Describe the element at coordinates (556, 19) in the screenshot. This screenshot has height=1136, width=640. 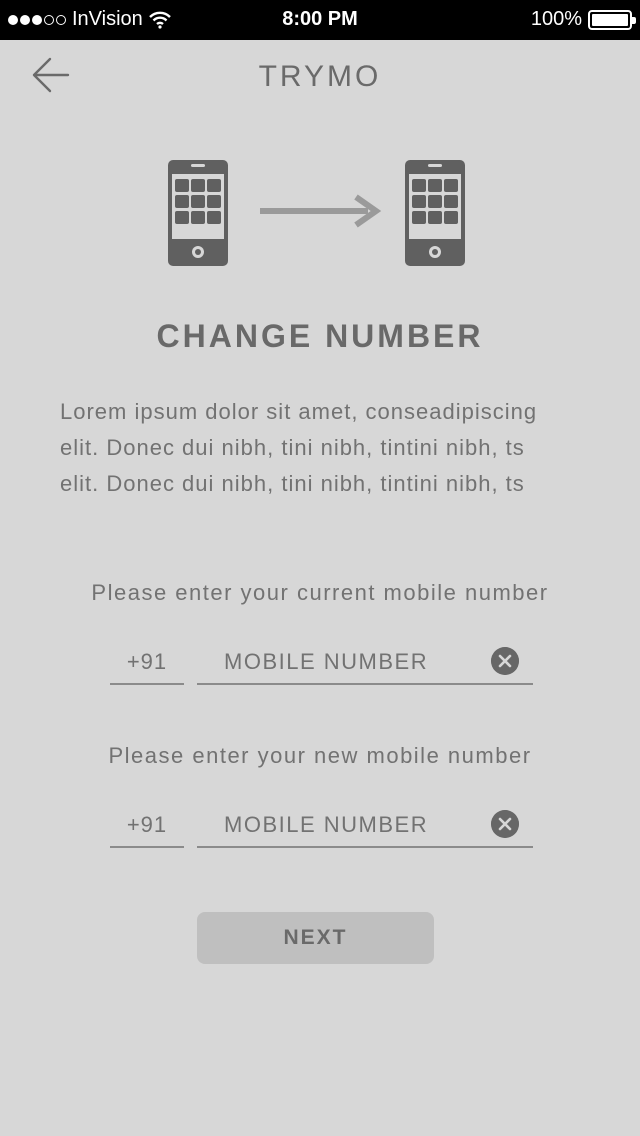
I see `battery-percentage: 100%` at that location.